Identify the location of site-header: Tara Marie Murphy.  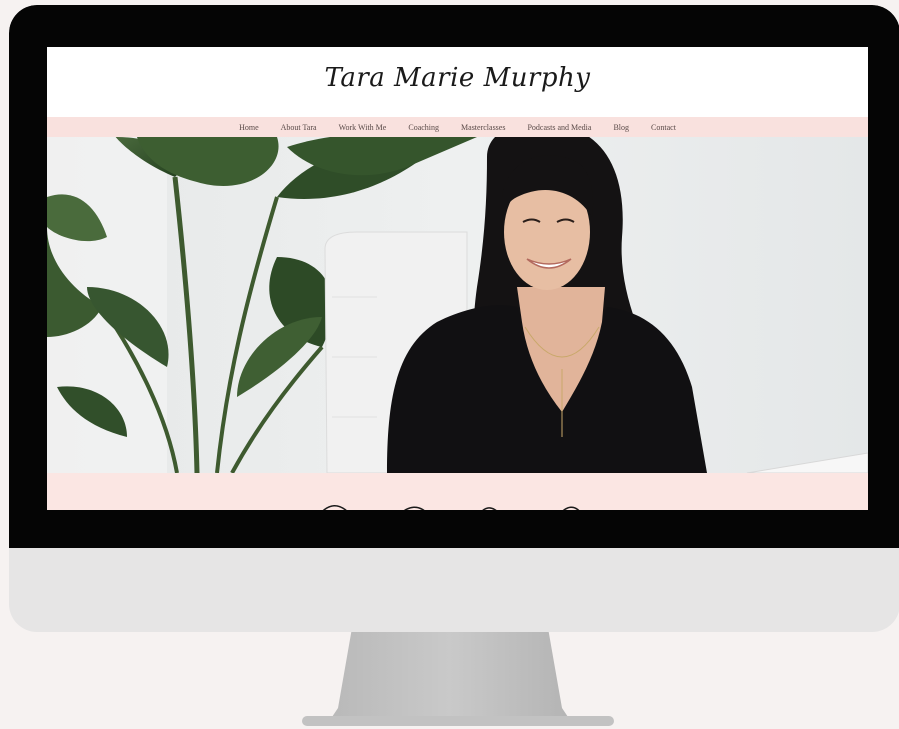
(457, 82).